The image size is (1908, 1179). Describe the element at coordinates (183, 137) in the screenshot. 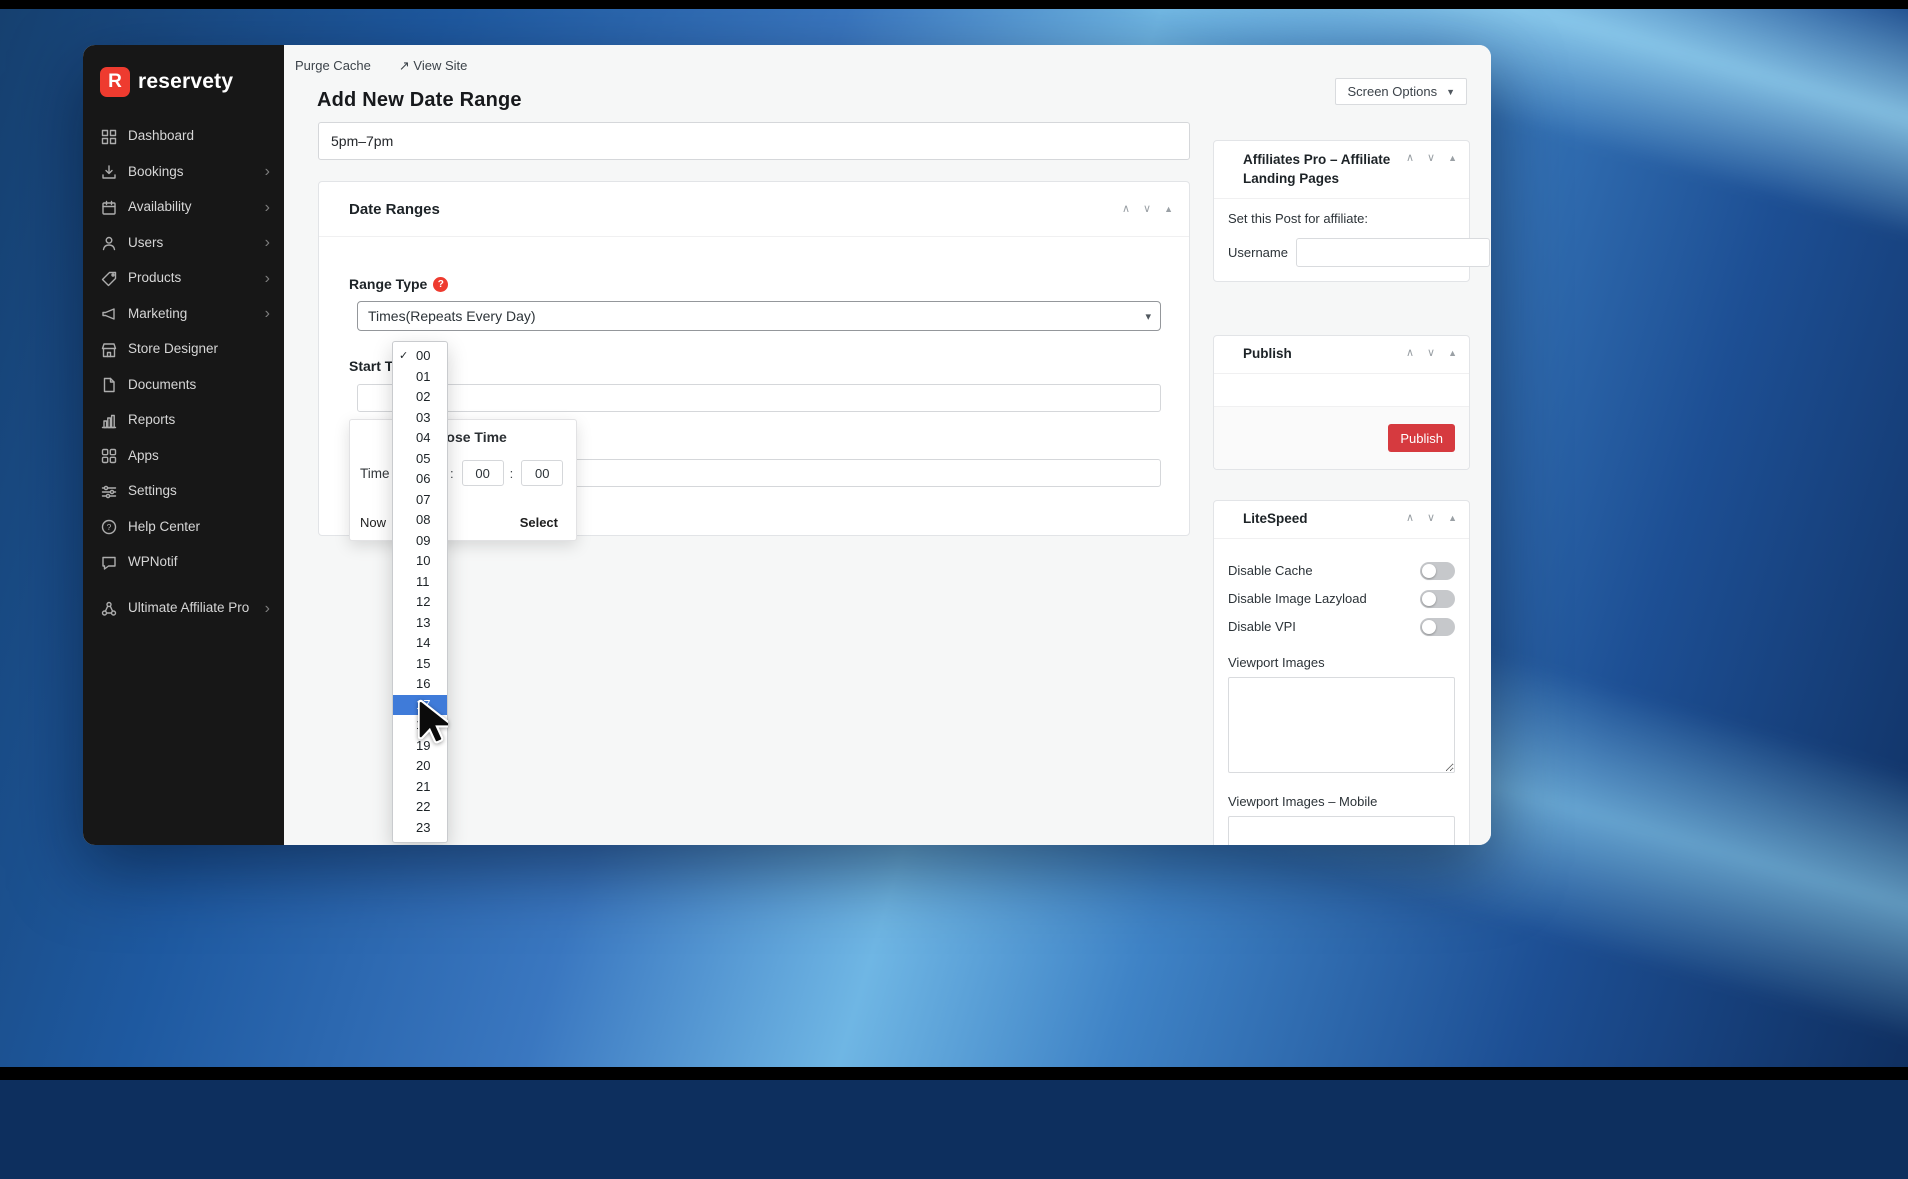

I see `sidebar-item-dashboard: Dashboard` at that location.